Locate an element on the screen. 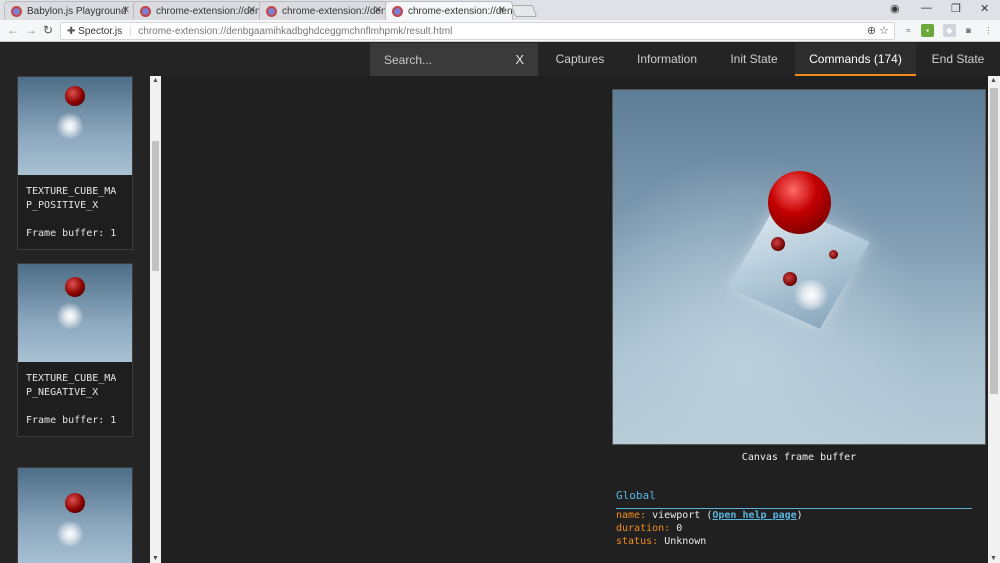 Image resolution: width=1000 pixels, height=563 pixels. tab-information: Information is located at coordinates (667, 59).